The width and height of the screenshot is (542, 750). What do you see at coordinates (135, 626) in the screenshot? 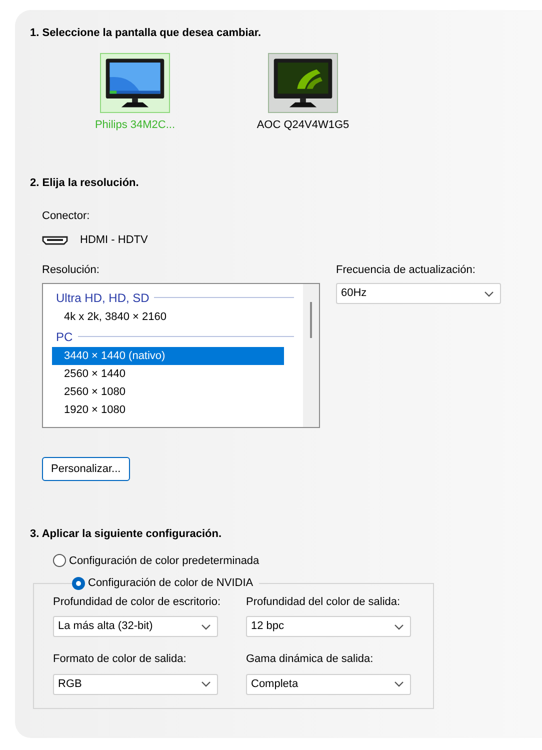
I see `dropdown: La más alta (32-bit)` at bounding box center [135, 626].